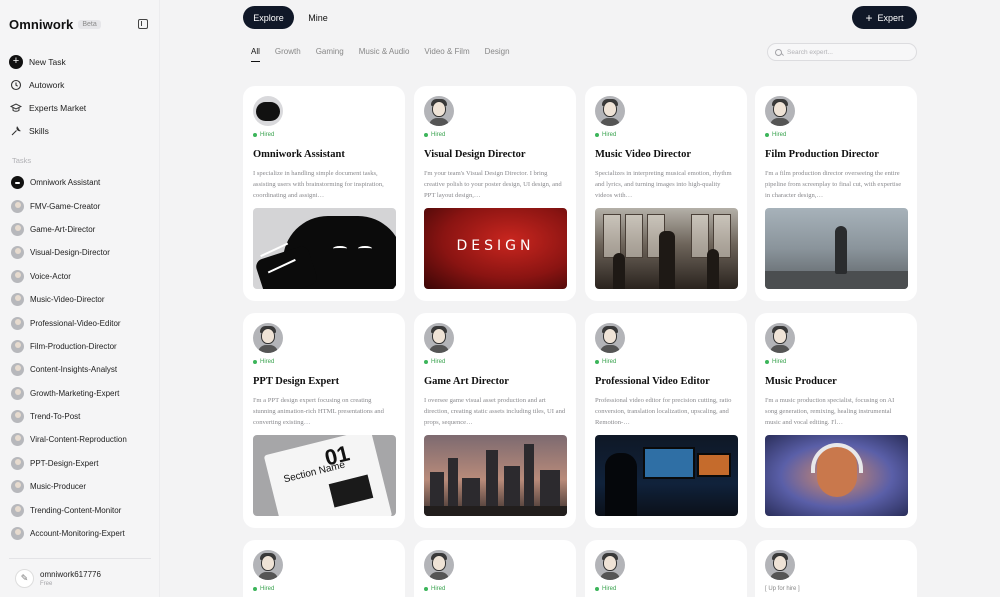 Image resolution: width=1000 pixels, height=597 pixels. What do you see at coordinates (384, 51) in the screenshot?
I see `filter-music-audio: Music & Audio` at bounding box center [384, 51].